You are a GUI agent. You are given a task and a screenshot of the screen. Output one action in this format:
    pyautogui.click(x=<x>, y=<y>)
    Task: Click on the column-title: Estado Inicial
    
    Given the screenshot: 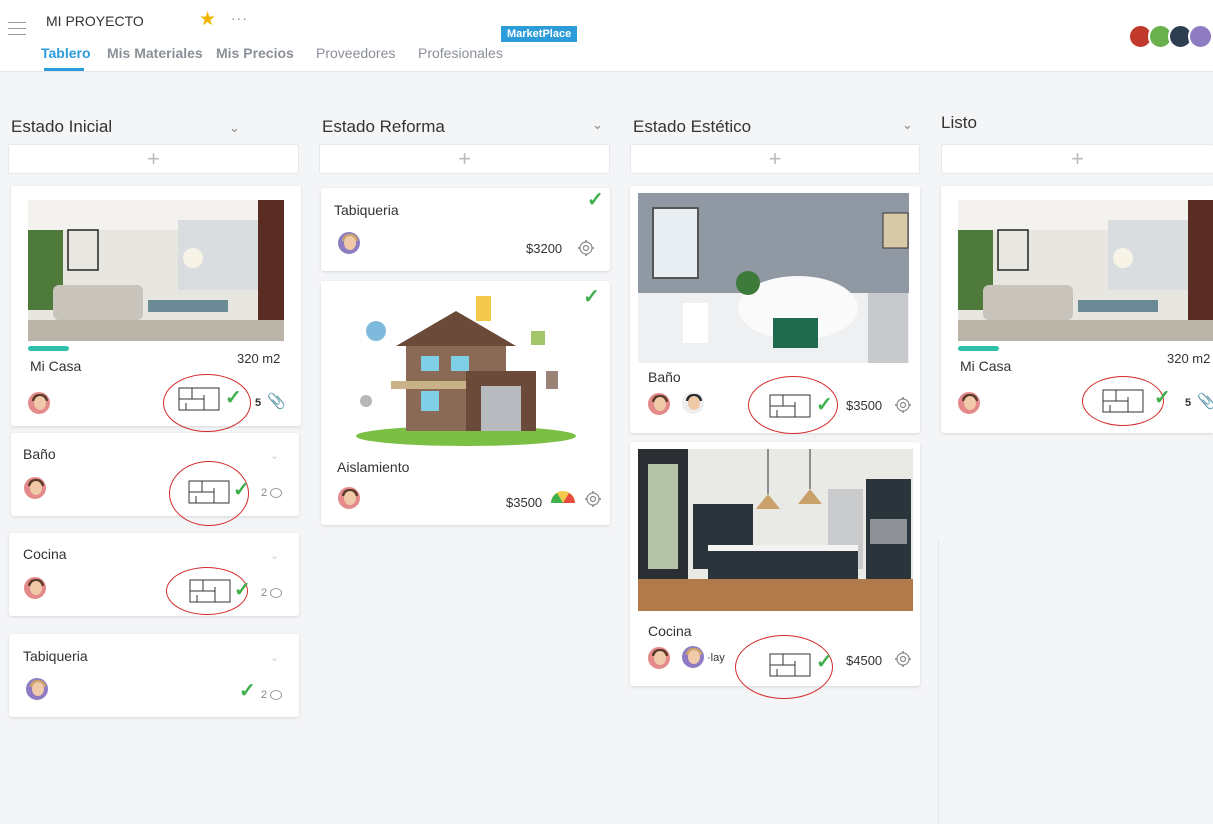 What is the action you would take?
    pyautogui.click(x=62, y=126)
    